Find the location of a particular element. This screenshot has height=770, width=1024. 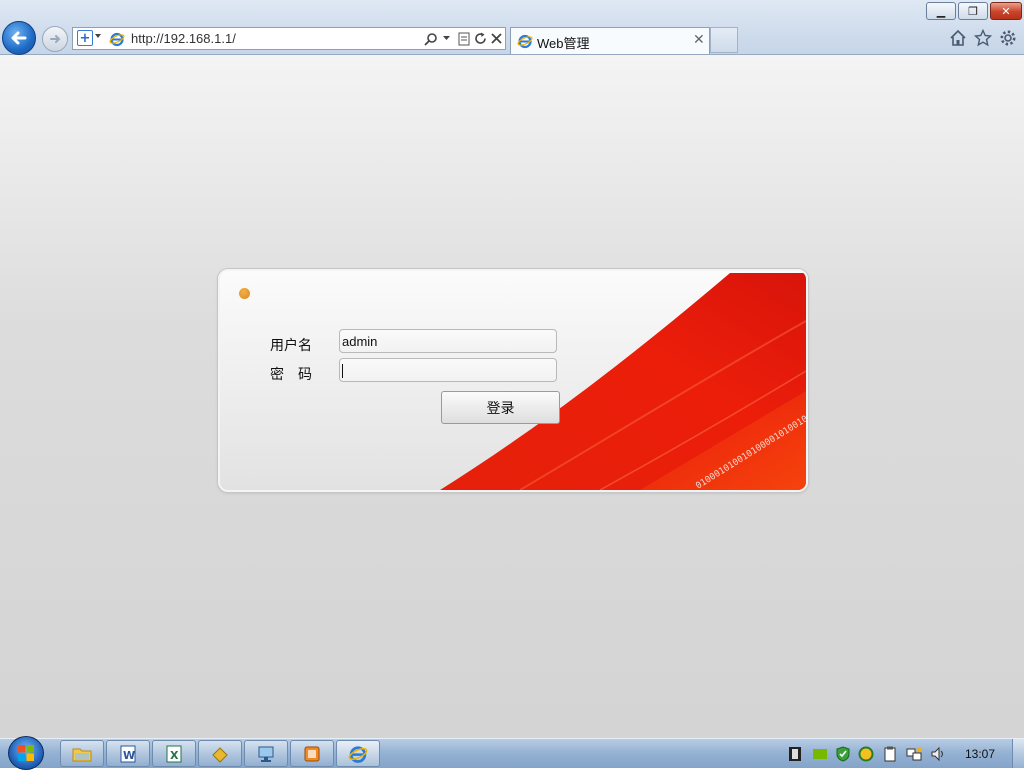

address-url: http://192.168.1.1/ is located at coordinates (183, 38).